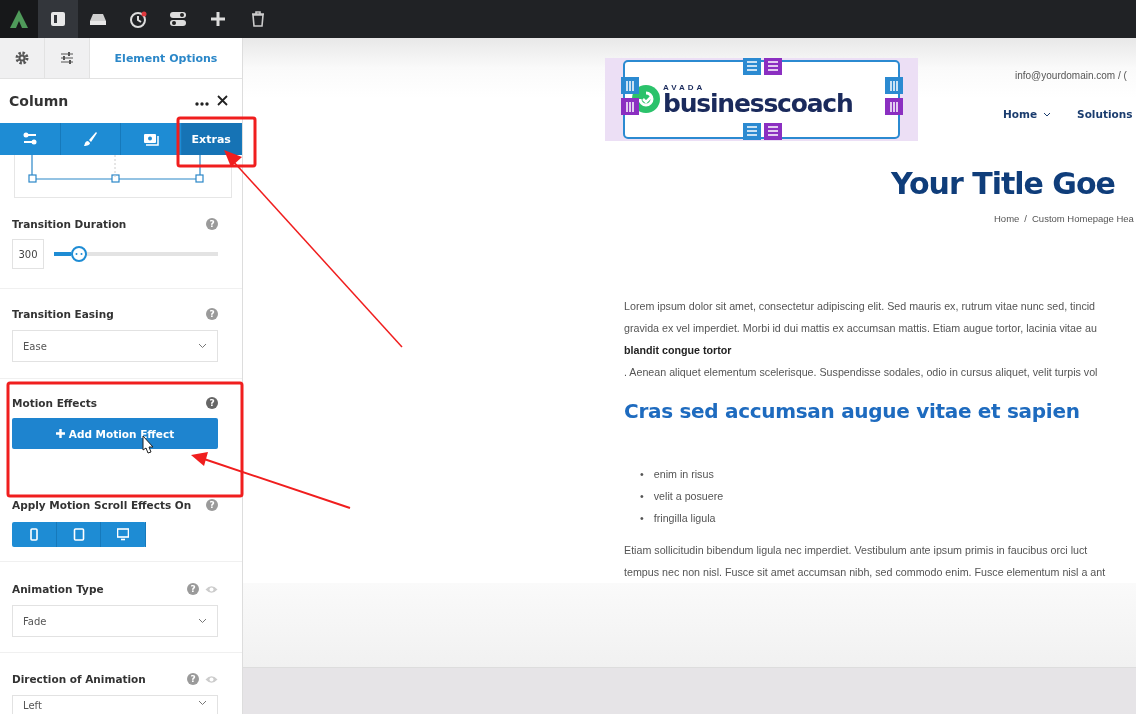  What do you see at coordinates (78, 534) in the screenshot?
I see `tablet-icon` at bounding box center [78, 534].